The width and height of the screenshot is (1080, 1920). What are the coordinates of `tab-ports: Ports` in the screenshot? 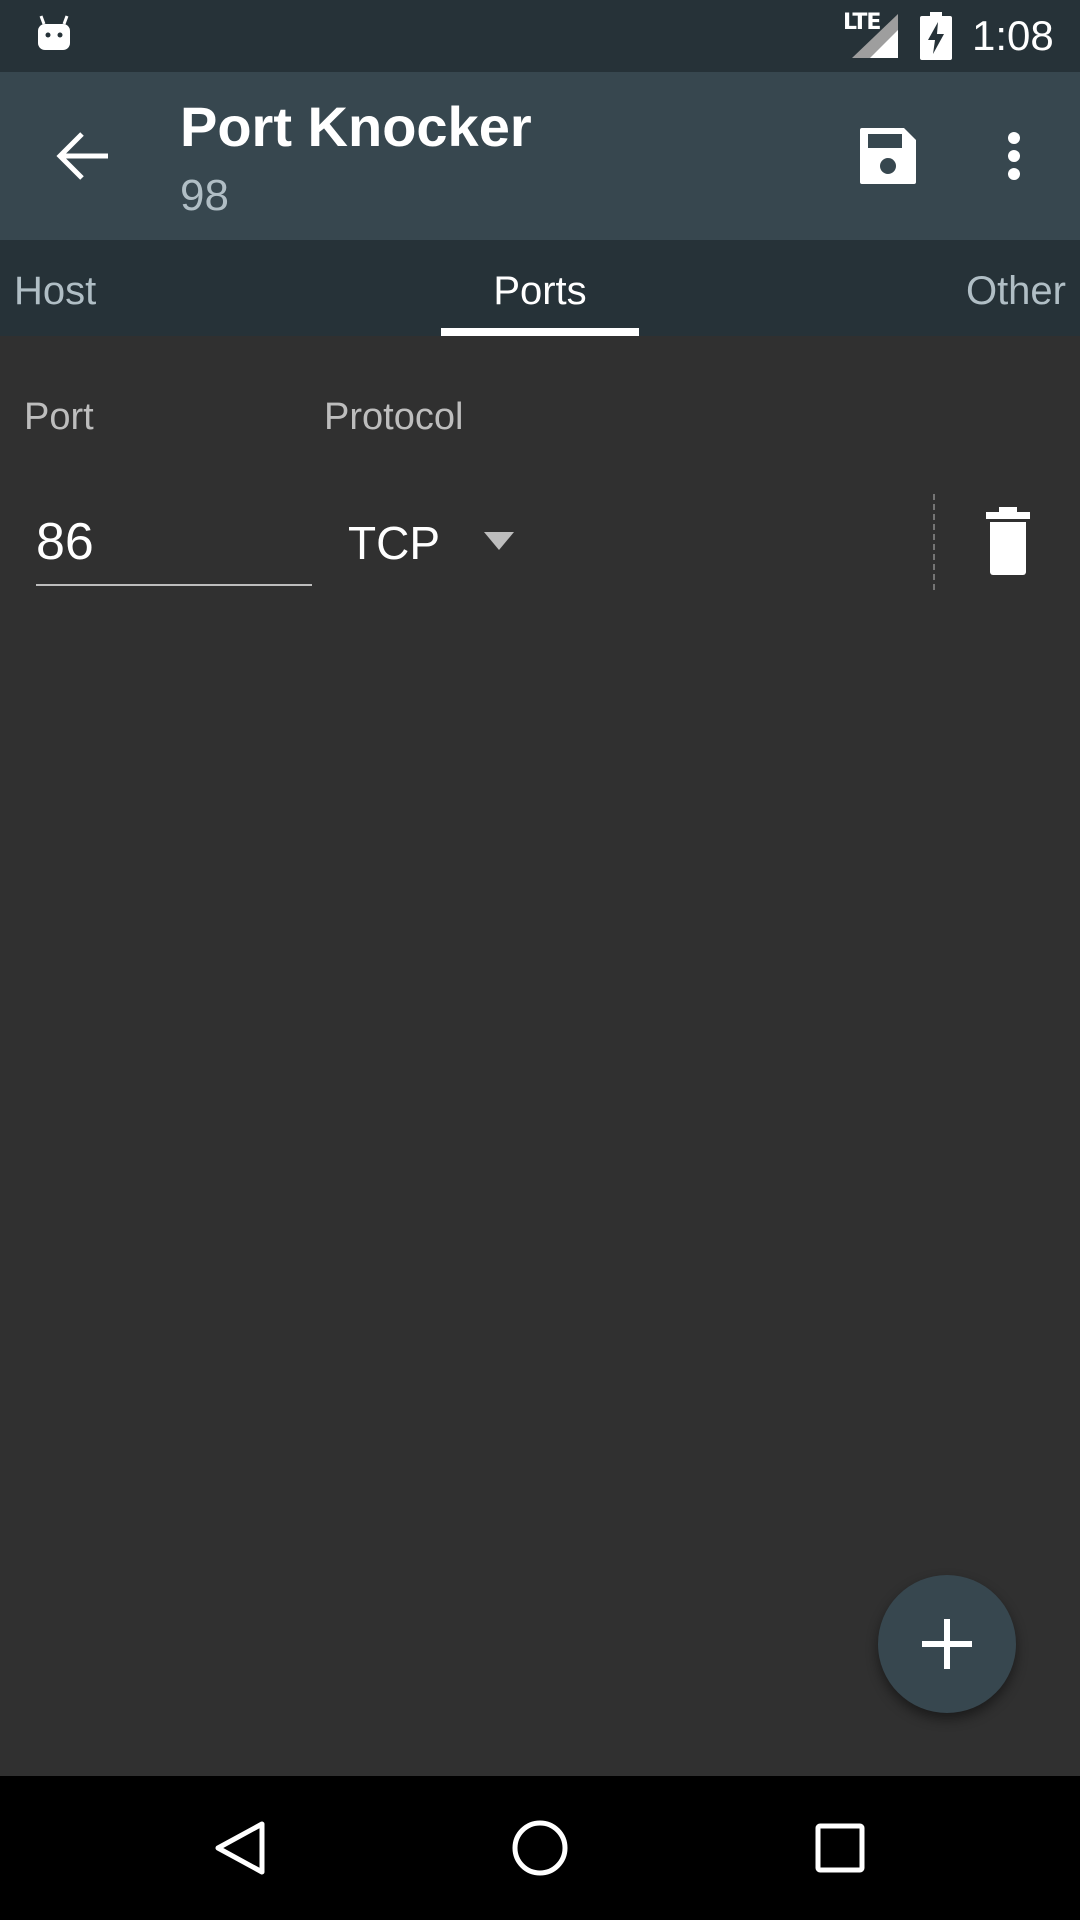 It's located at (540, 288).